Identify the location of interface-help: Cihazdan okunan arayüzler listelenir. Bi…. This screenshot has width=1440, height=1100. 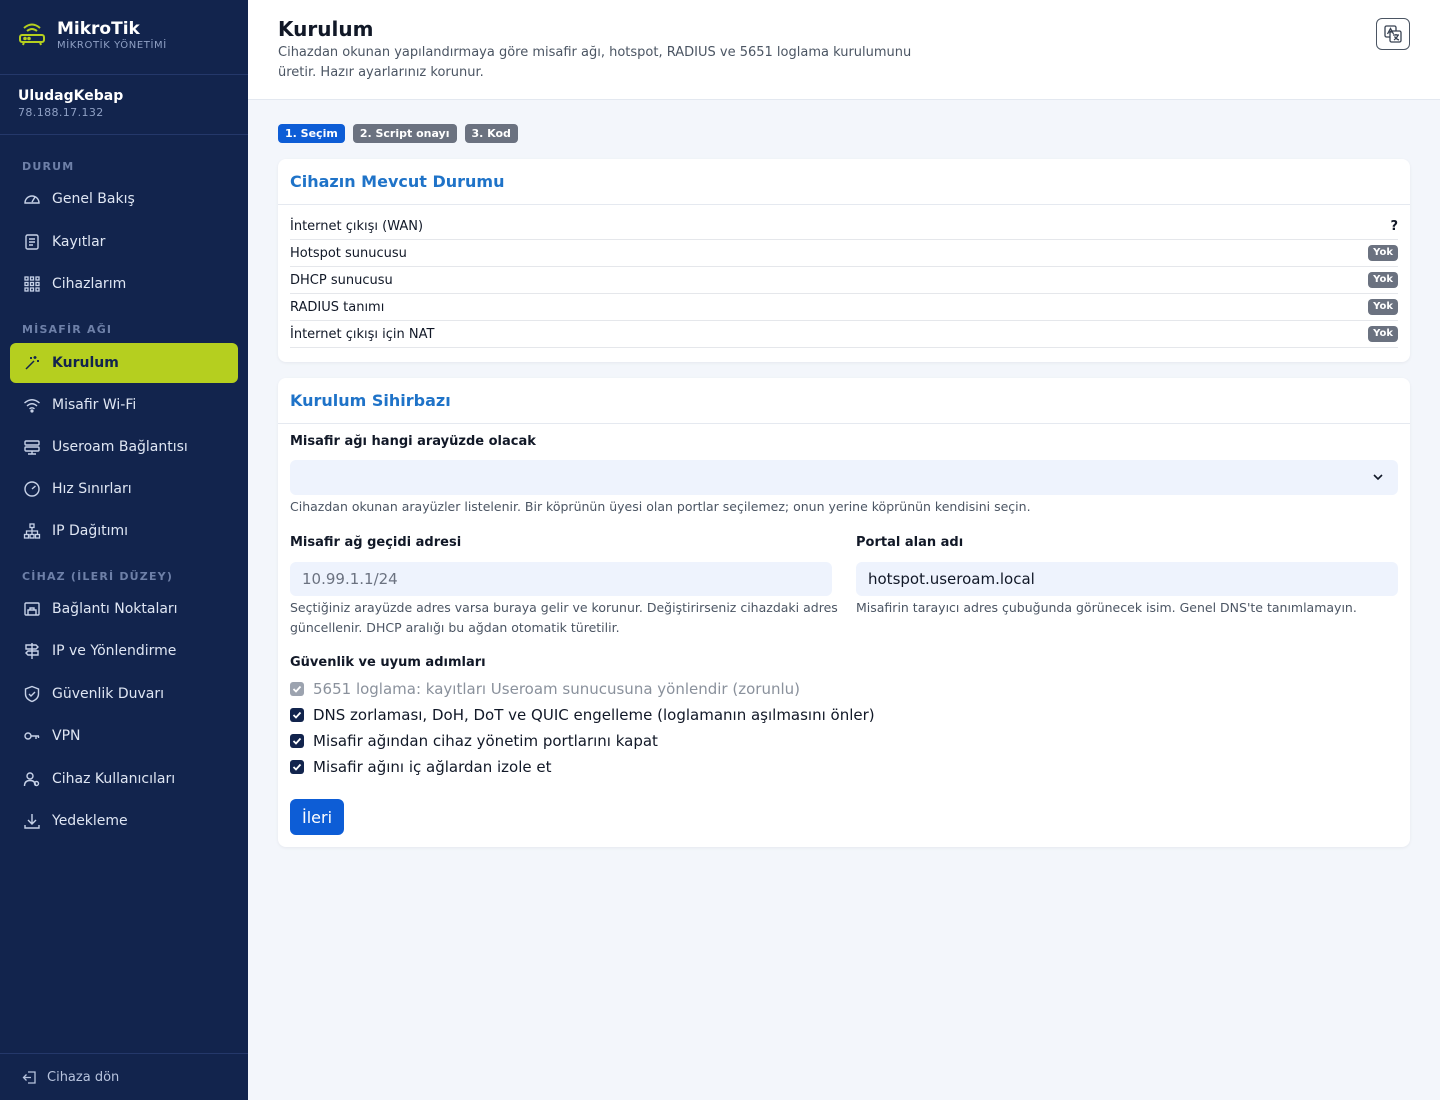
(660, 506).